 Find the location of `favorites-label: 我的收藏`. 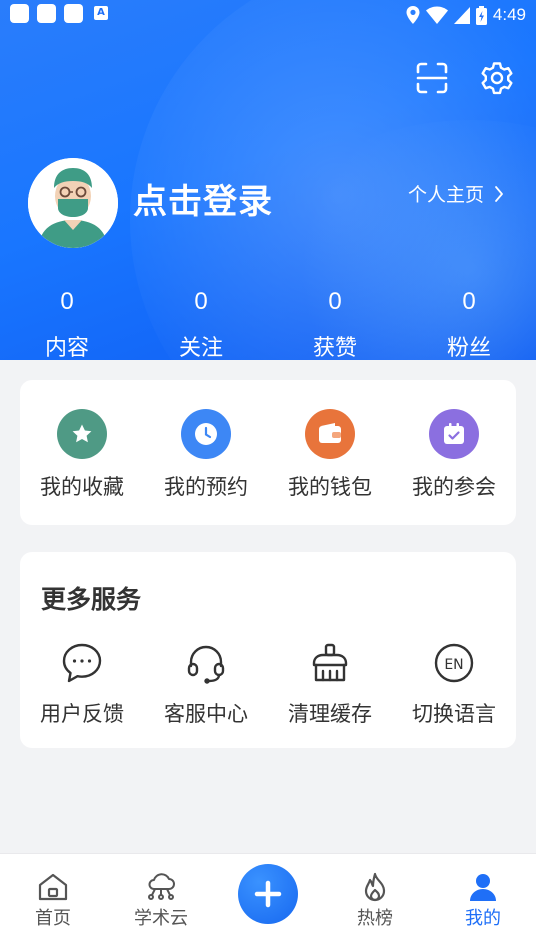

favorites-label: 我的收藏 is located at coordinates (82, 487).